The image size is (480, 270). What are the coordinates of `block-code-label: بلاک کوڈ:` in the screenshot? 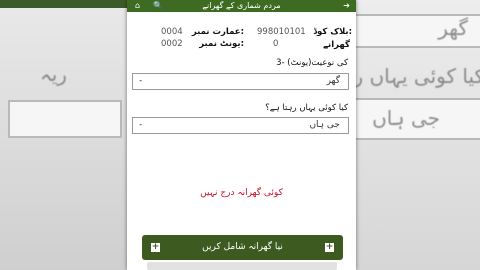 It's located at (332, 32).